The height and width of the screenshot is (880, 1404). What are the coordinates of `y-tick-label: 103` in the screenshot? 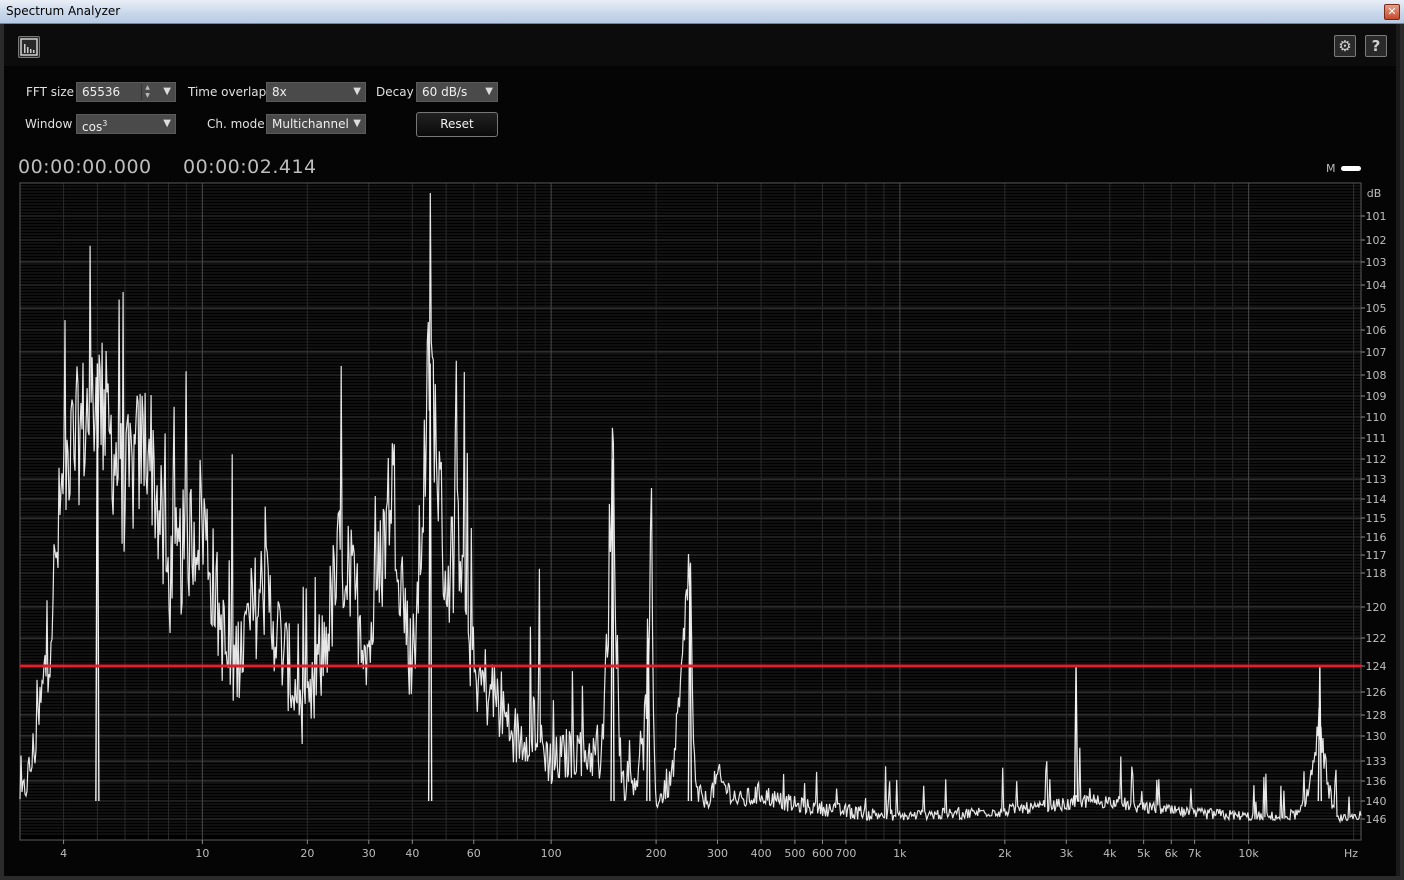 It's located at (1376, 262).